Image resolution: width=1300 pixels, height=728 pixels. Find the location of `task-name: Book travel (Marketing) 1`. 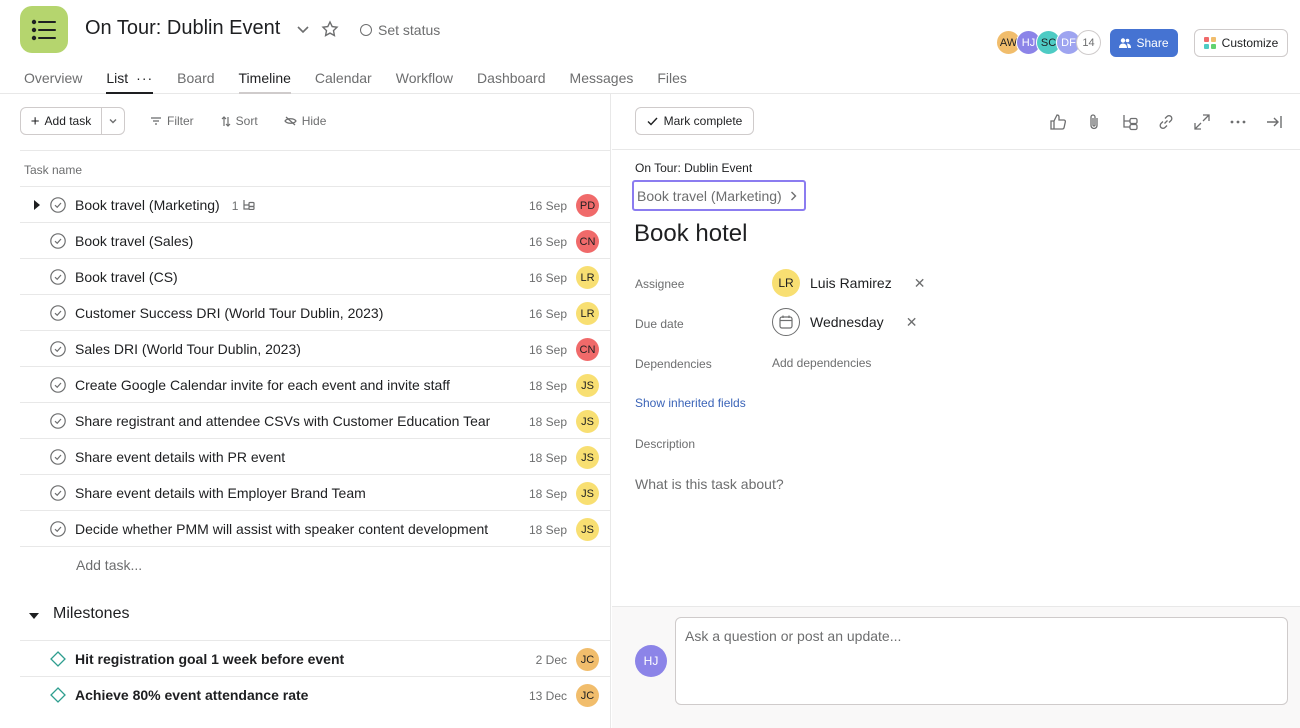

task-name: Book travel (Marketing) 1 is located at coordinates (282, 205).